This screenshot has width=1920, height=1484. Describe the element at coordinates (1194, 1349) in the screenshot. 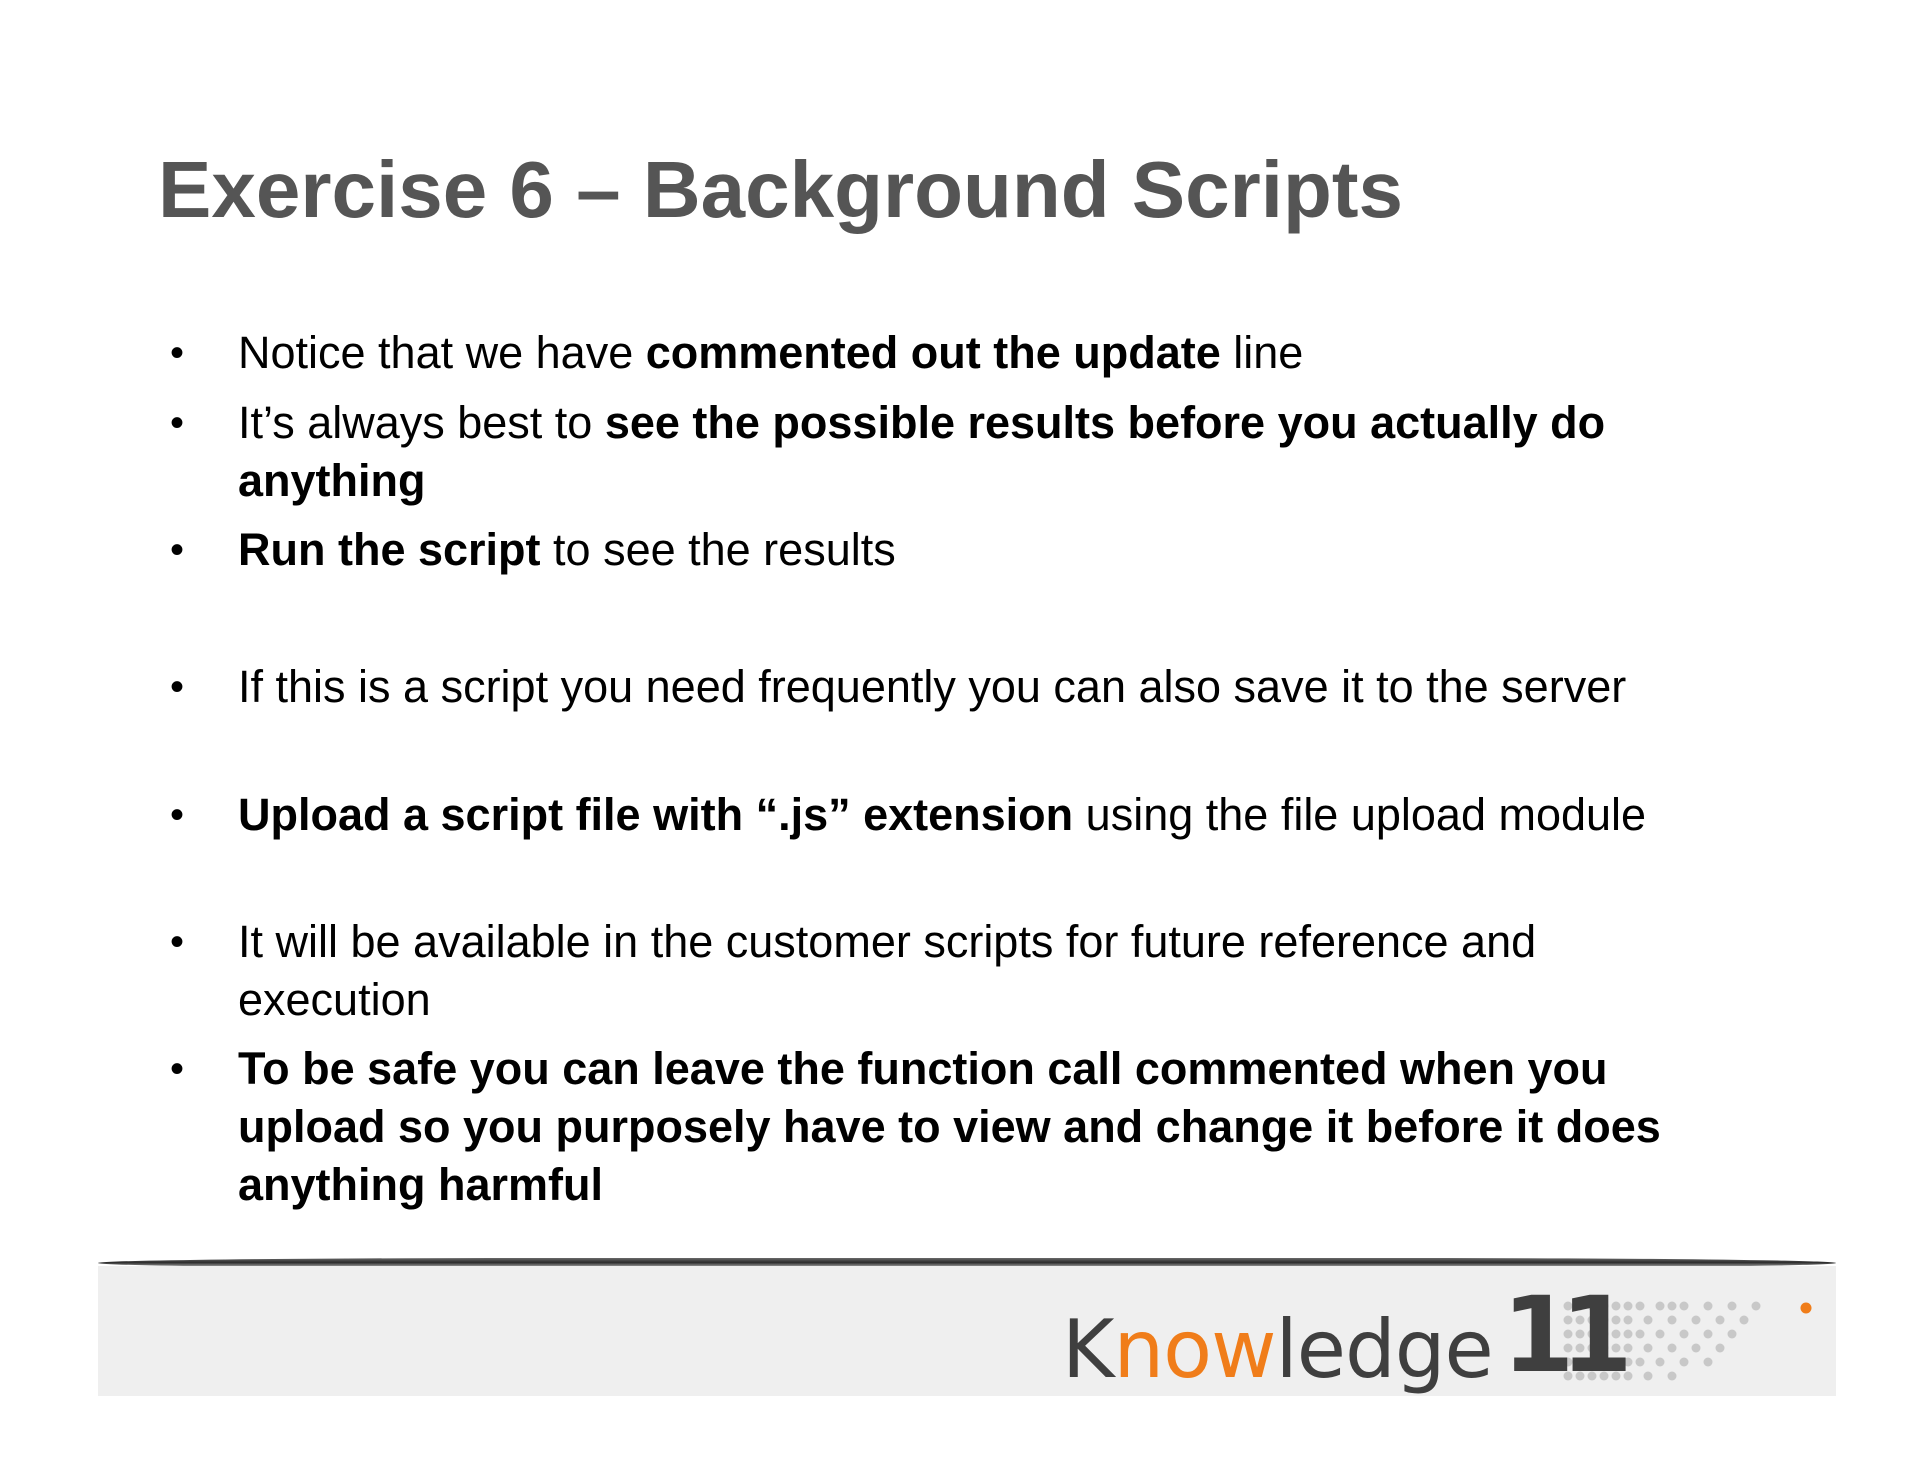

I see `logo-text-now: now` at that location.